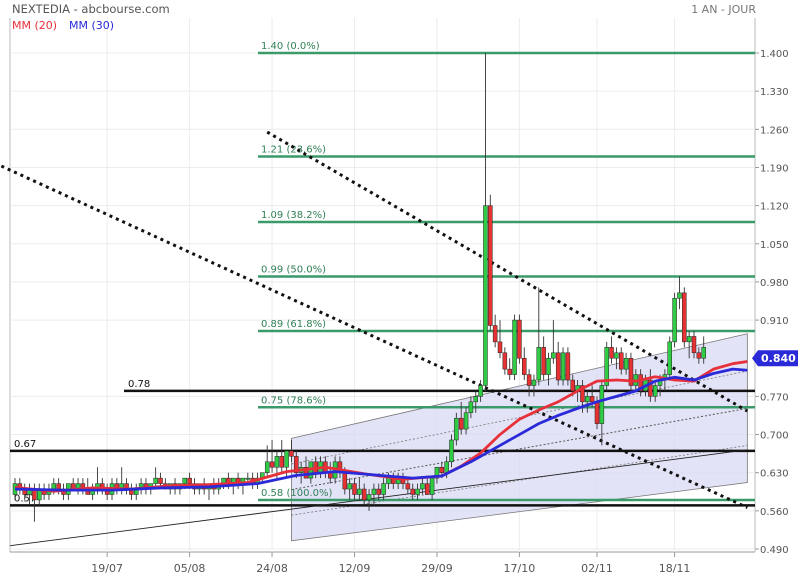  I want to click on y-tick-label: 0.980, so click(774, 283).